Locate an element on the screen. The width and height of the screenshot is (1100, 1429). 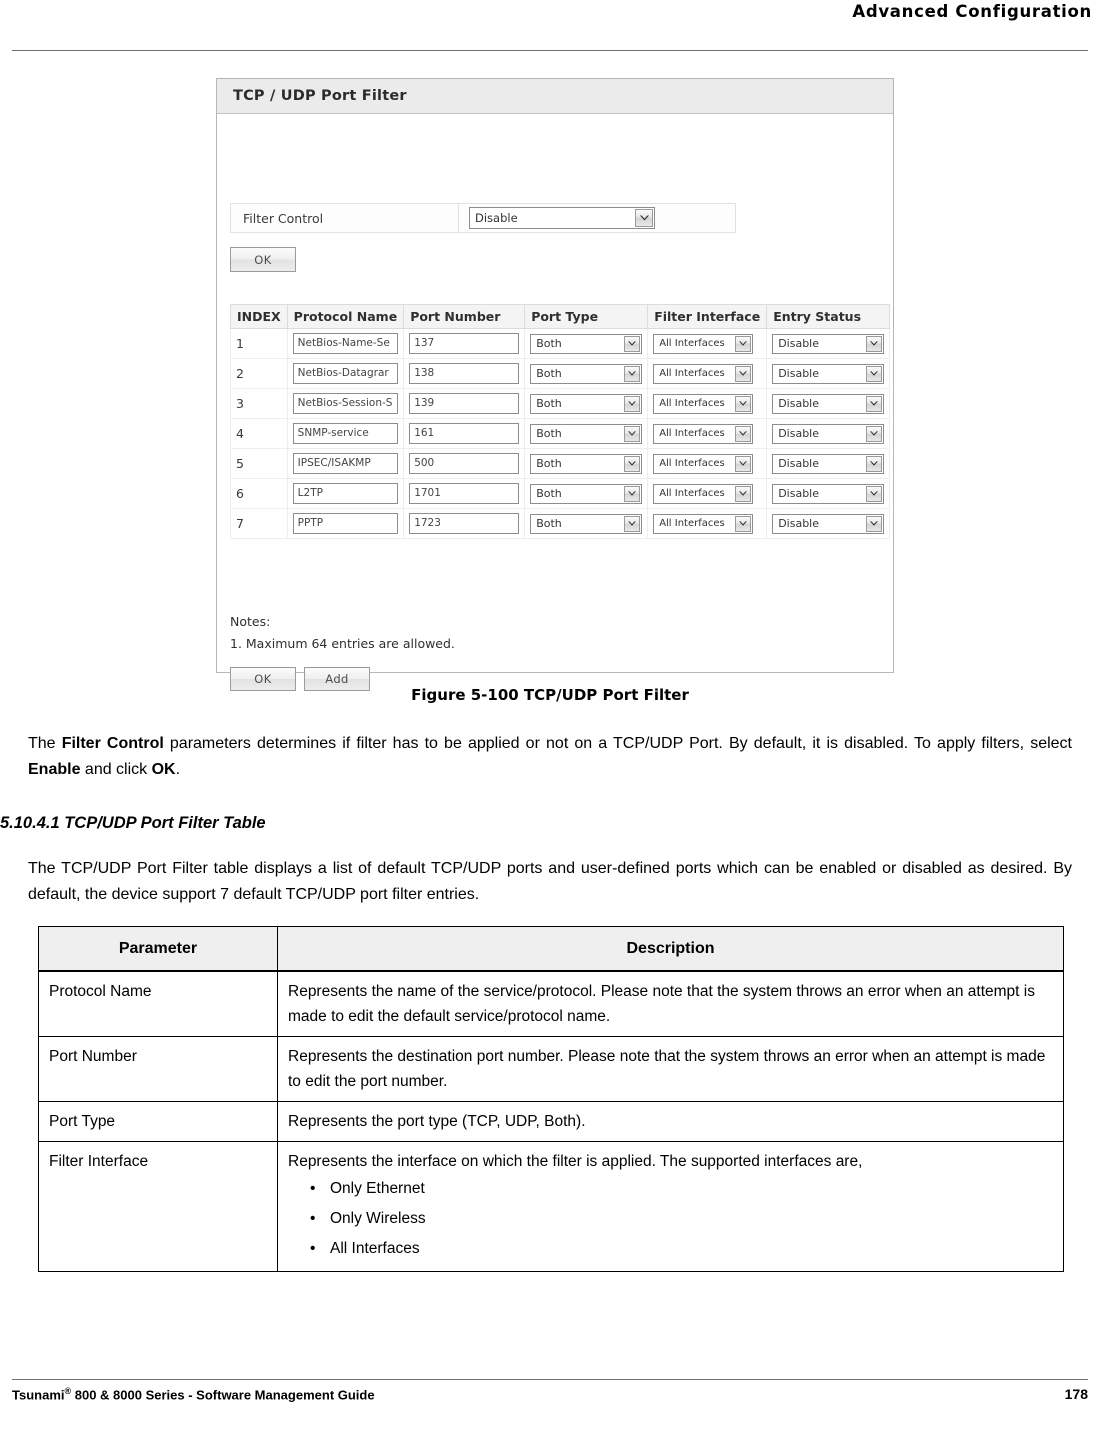
protocol-name-input: NetBios-Session-S is located at coordinates (345, 403).